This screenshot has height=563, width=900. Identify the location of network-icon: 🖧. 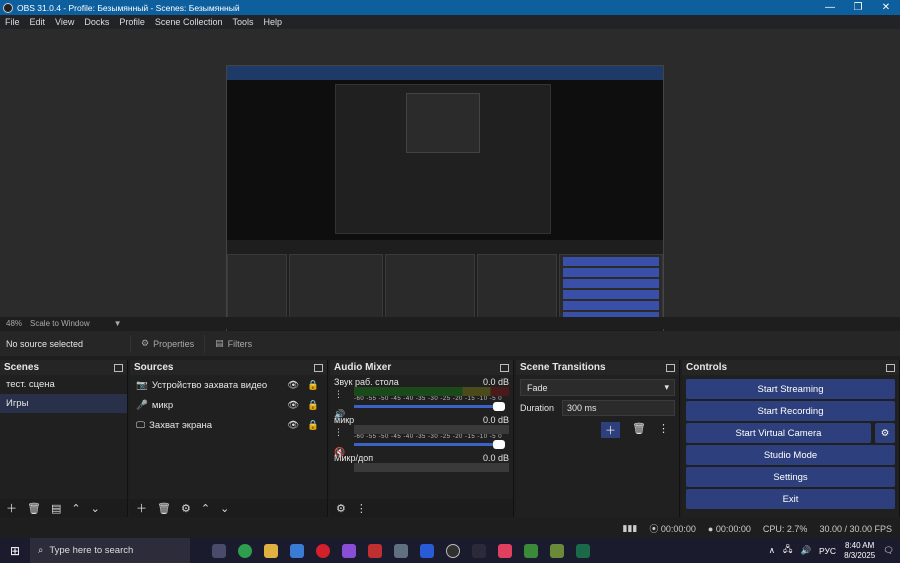
(787, 551).